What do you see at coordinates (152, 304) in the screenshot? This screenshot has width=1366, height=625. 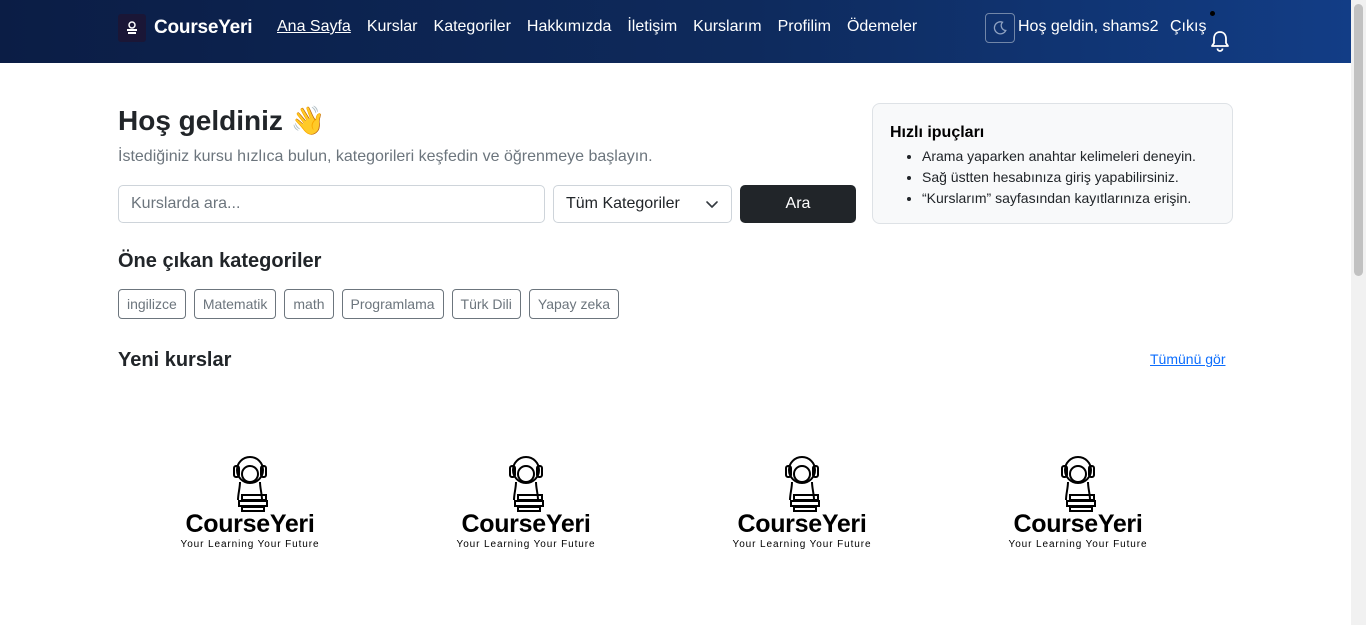 I see `category-chip: ingilizce` at bounding box center [152, 304].